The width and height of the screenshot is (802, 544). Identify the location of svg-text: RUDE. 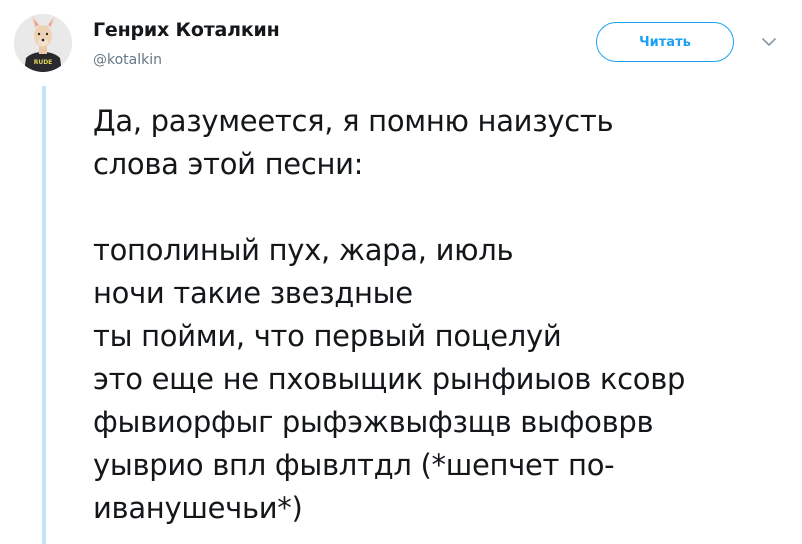
(43, 62).